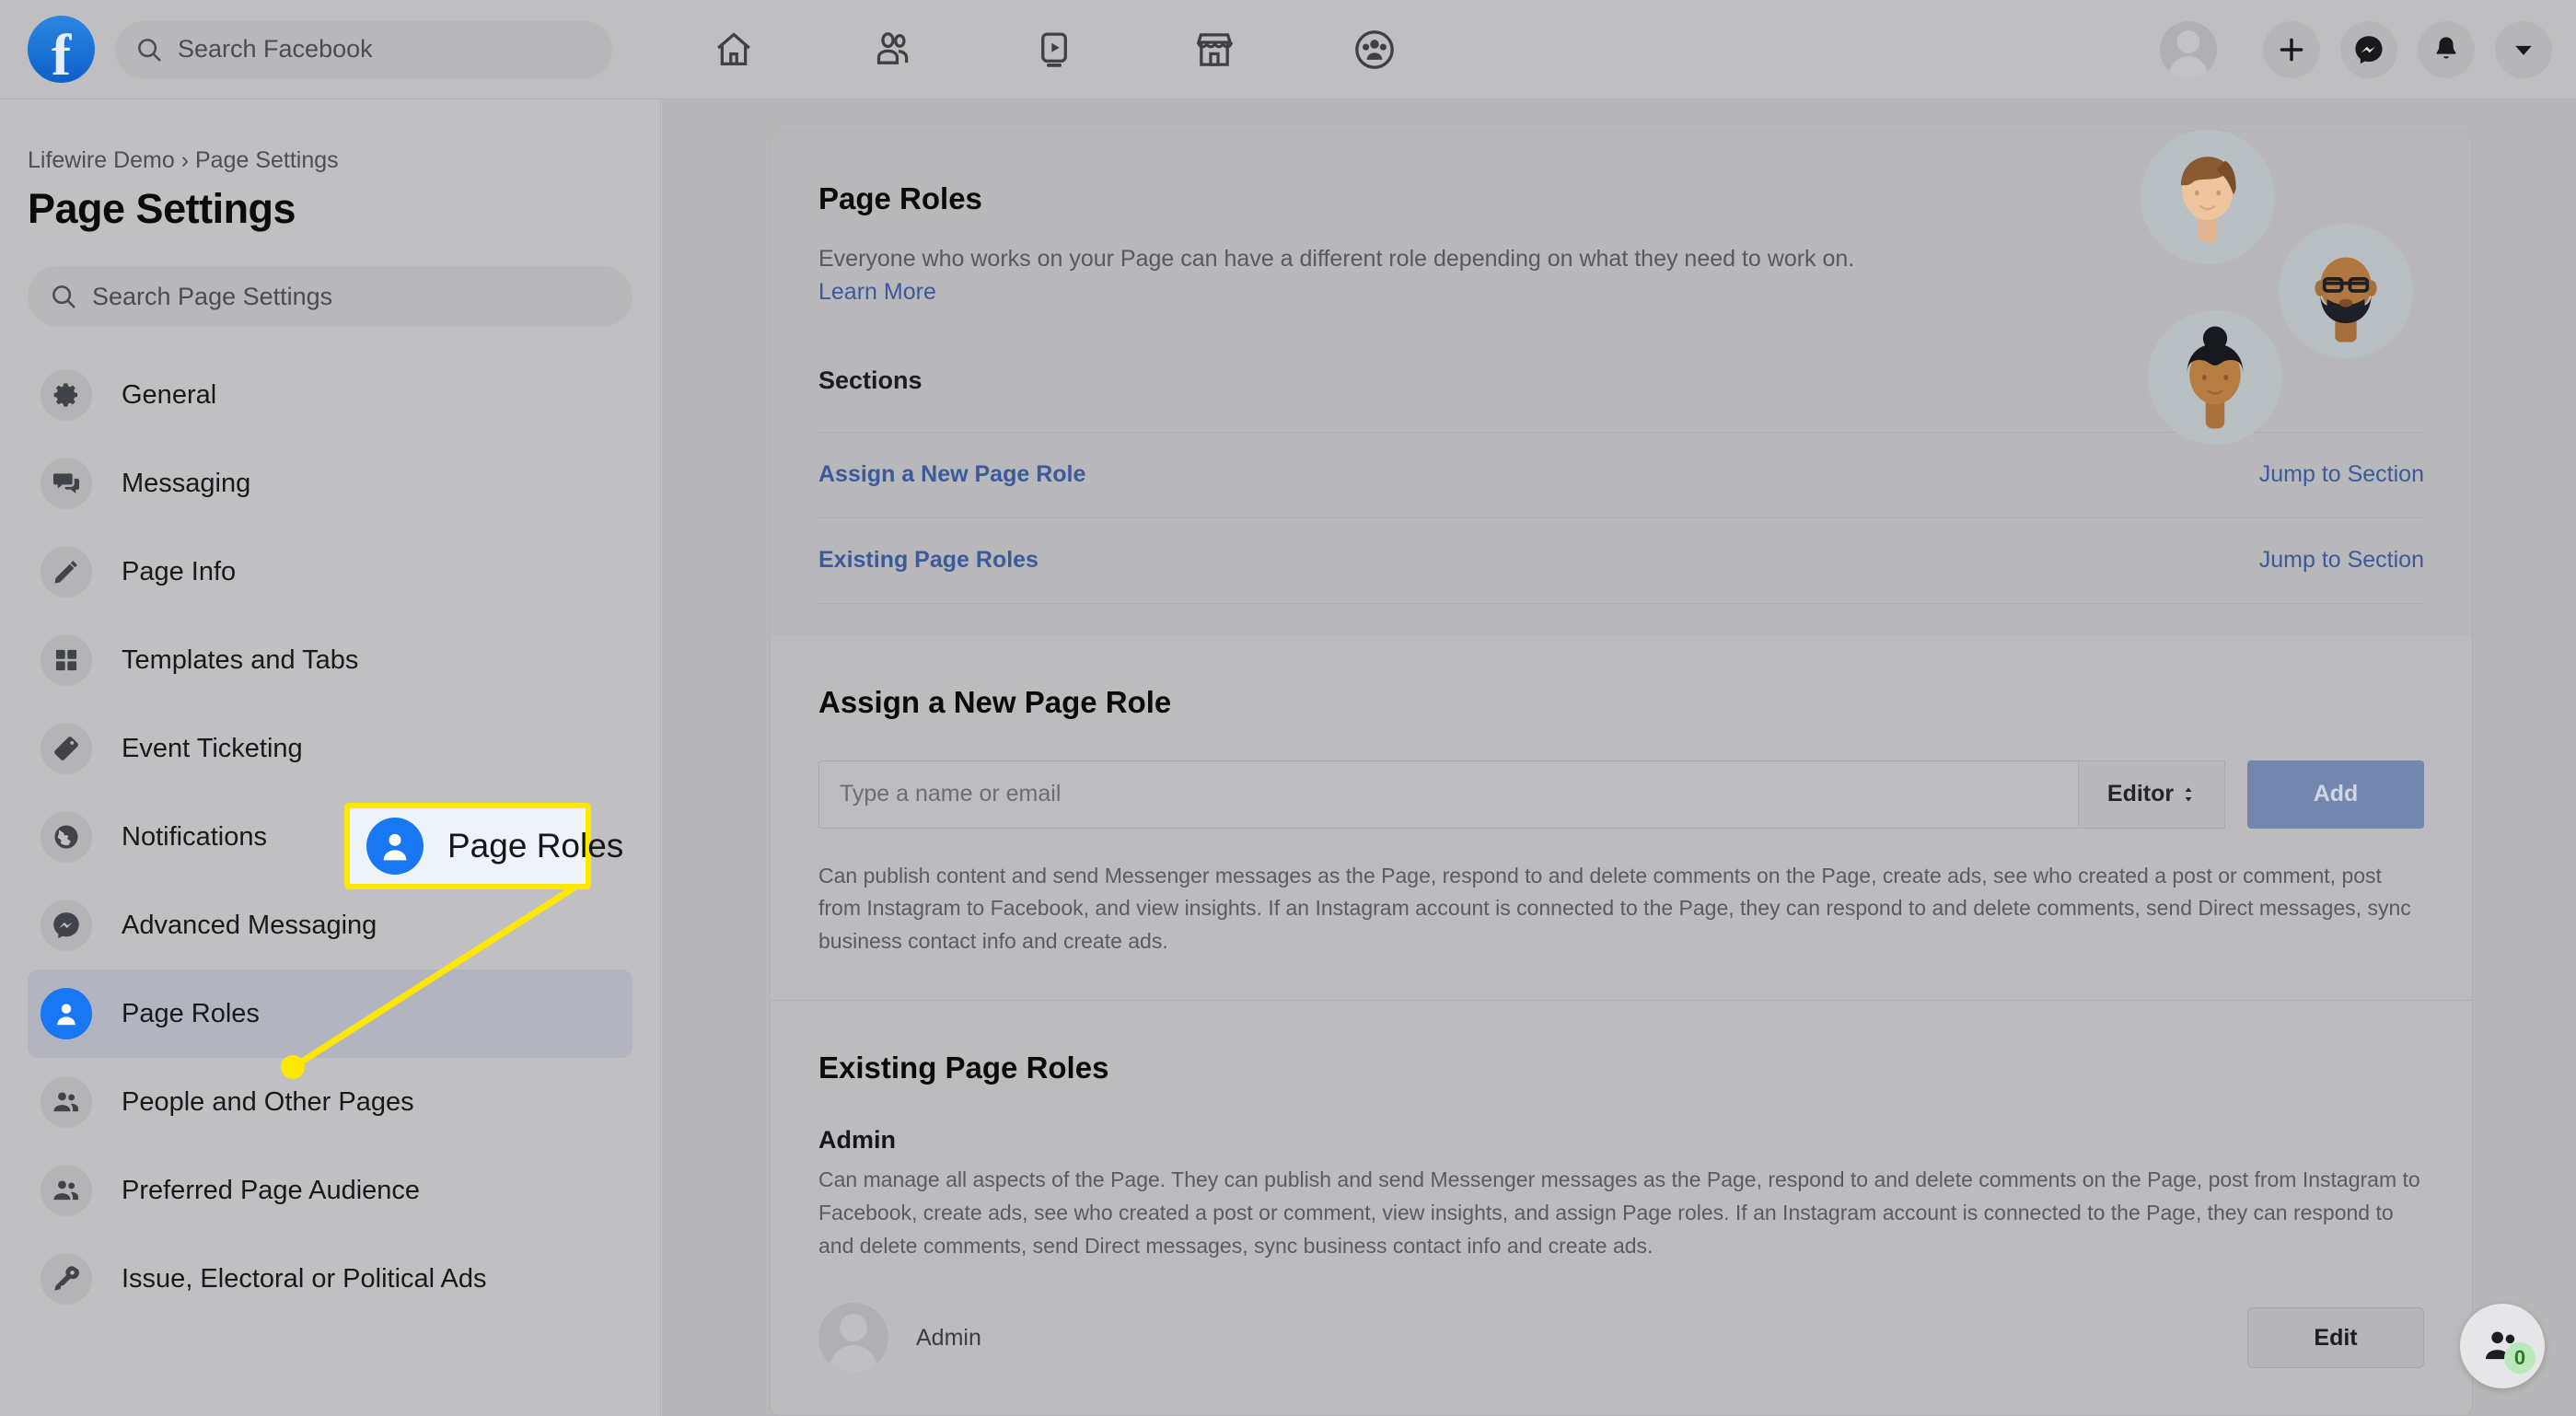 The image size is (2576, 1416). I want to click on updown-arrows-icon, so click(2188, 794).